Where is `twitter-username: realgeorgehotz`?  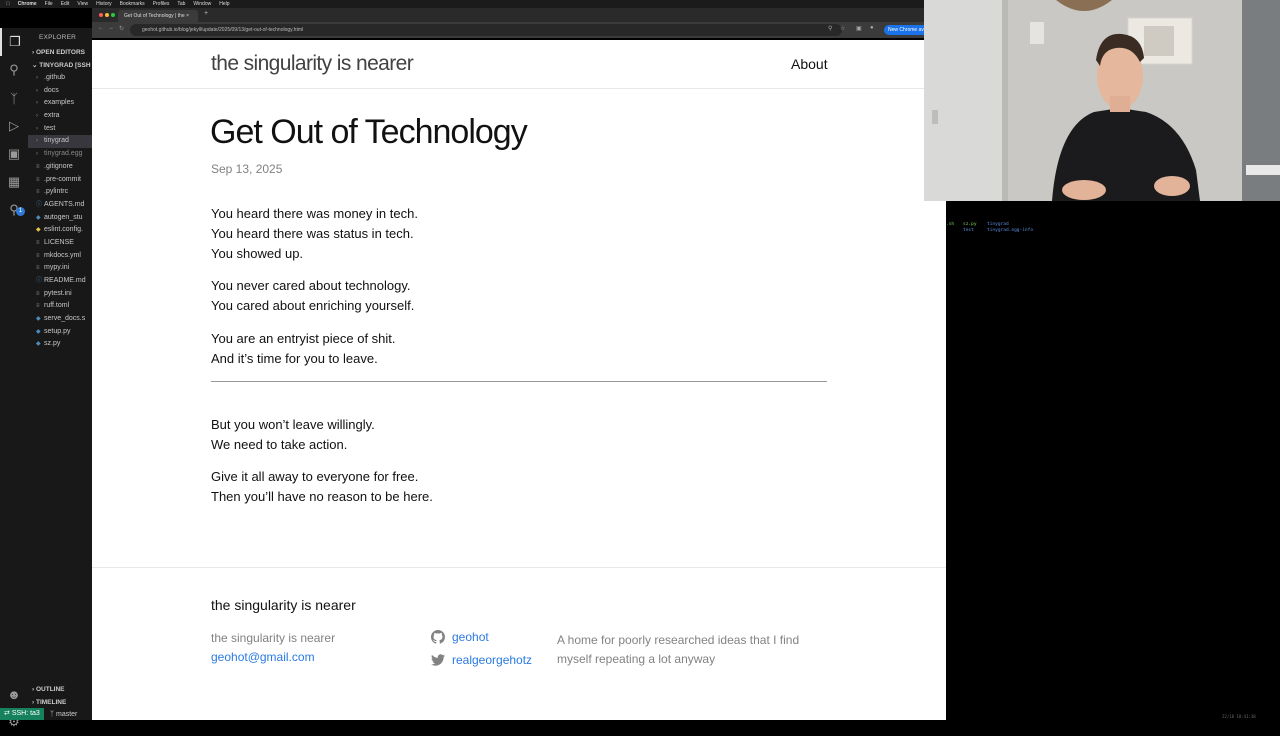 twitter-username: realgeorgehotz is located at coordinates (492, 660).